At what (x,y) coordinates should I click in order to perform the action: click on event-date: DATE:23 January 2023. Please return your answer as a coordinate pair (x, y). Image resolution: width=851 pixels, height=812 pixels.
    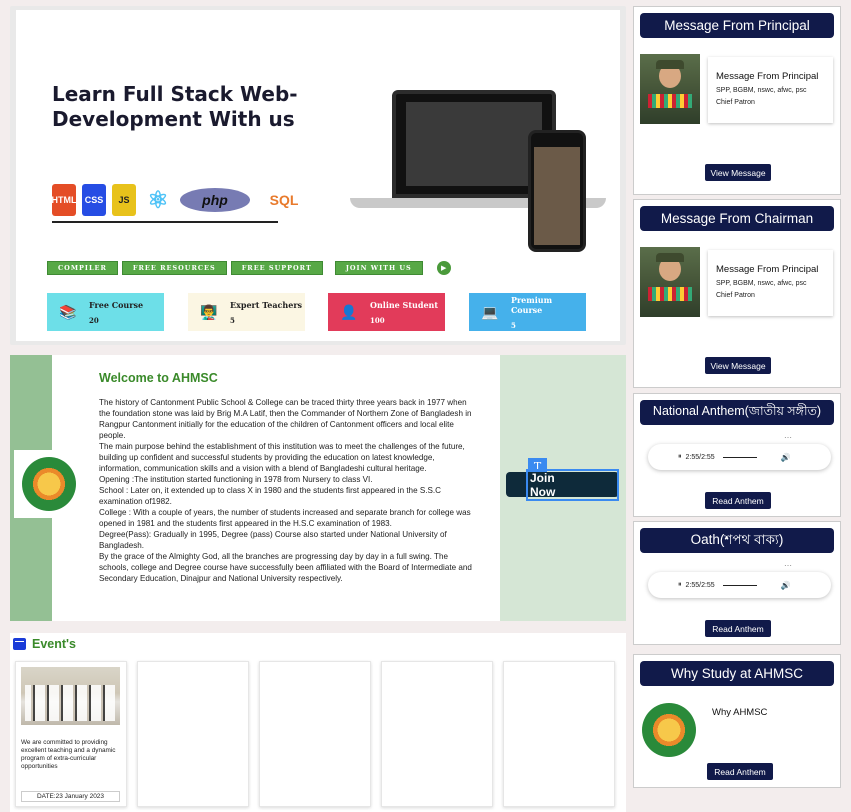
    Looking at the image, I should click on (70, 796).